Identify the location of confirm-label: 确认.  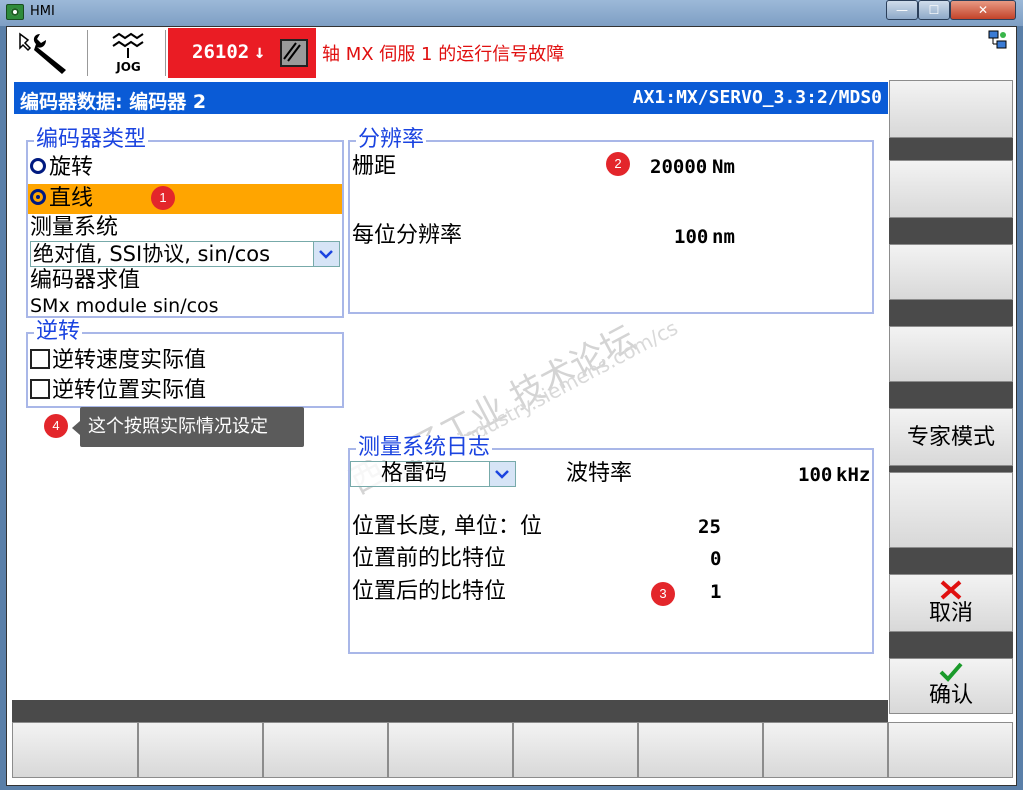
(950, 695).